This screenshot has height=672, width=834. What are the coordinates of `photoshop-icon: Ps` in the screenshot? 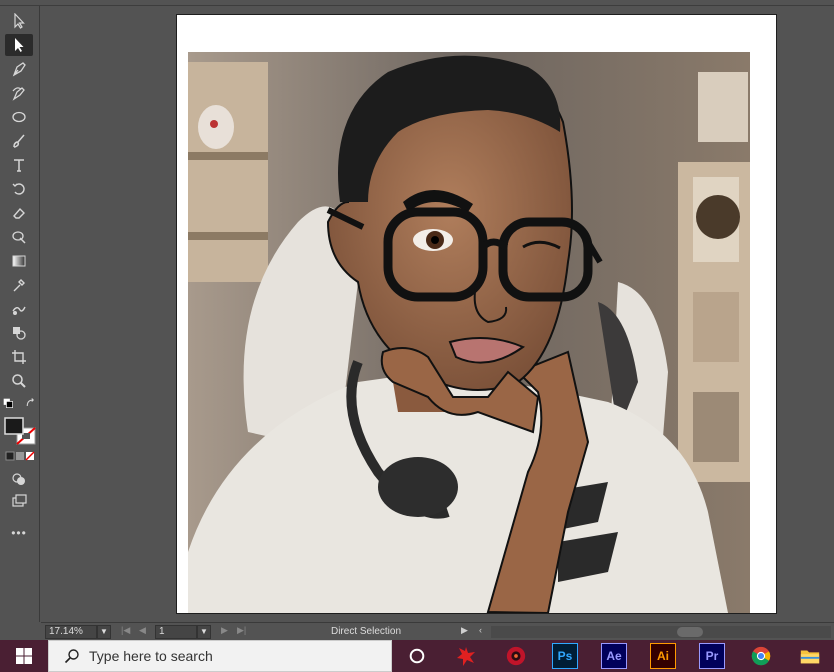 It's located at (565, 656).